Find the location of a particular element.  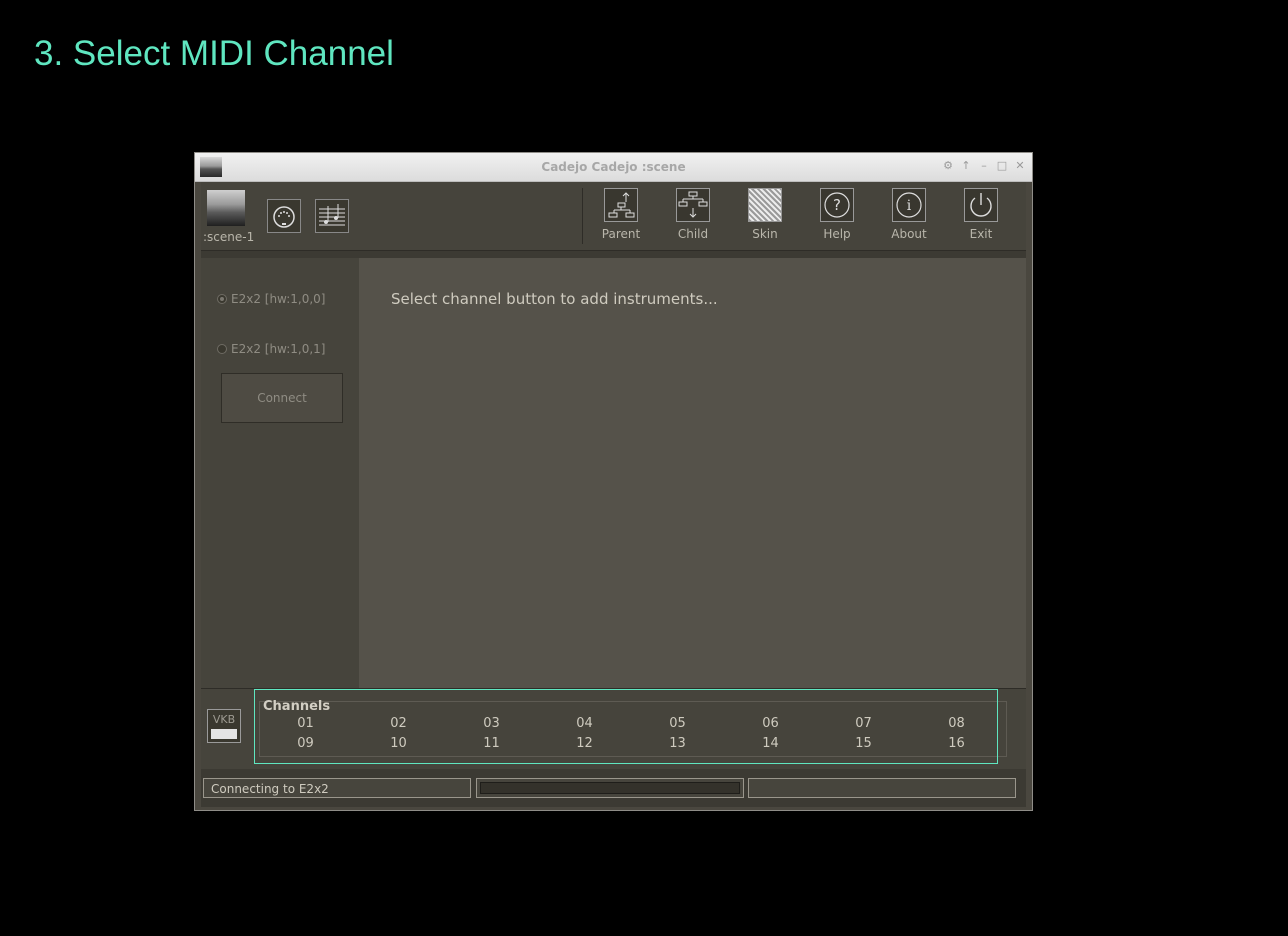

skin-icon is located at coordinates (765, 205).